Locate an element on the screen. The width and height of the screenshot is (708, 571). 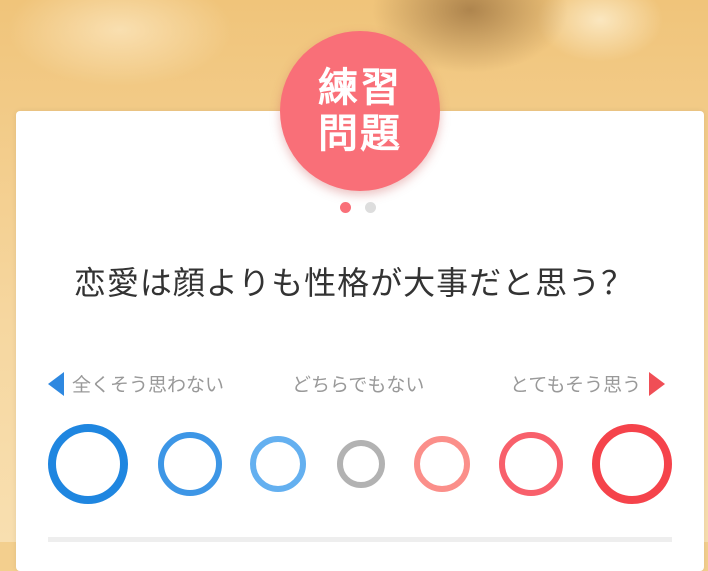
question-text: 恋愛は顔よりも性格が大事だと思う？ is located at coordinates (354, 283).